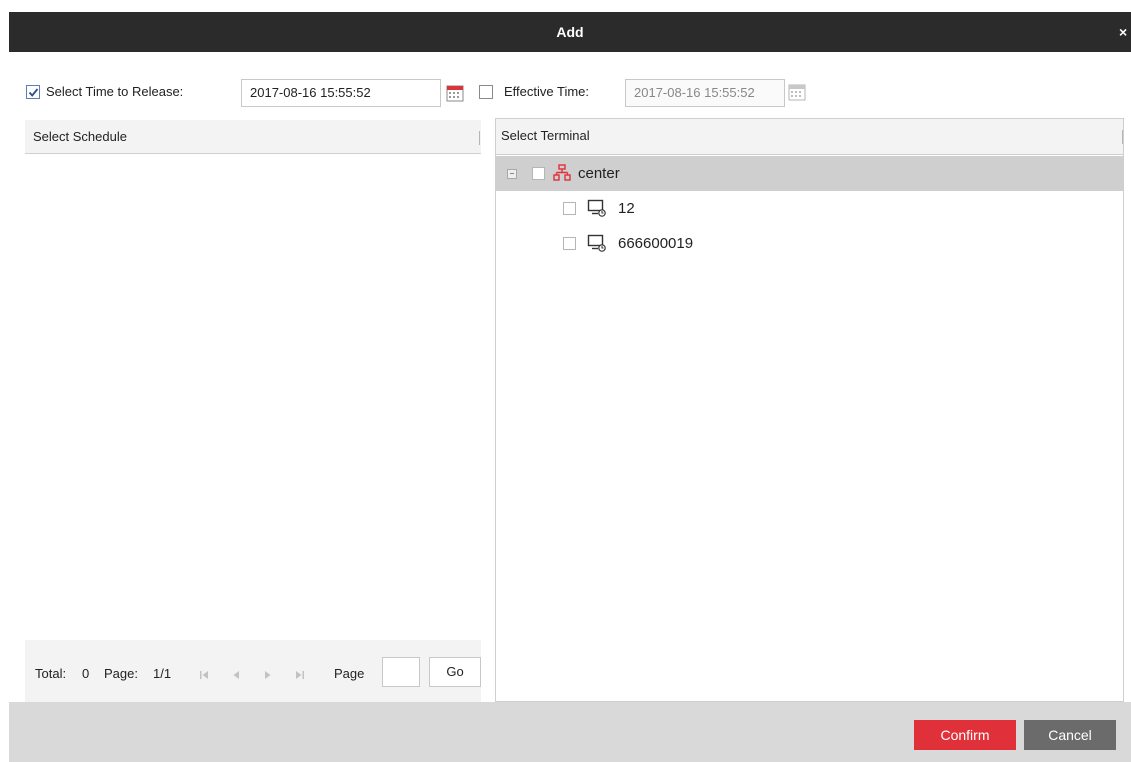 This screenshot has height=762, width=1131. Describe the element at coordinates (562, 172) in the screenshot. I see `org-tree-icon` at that location.